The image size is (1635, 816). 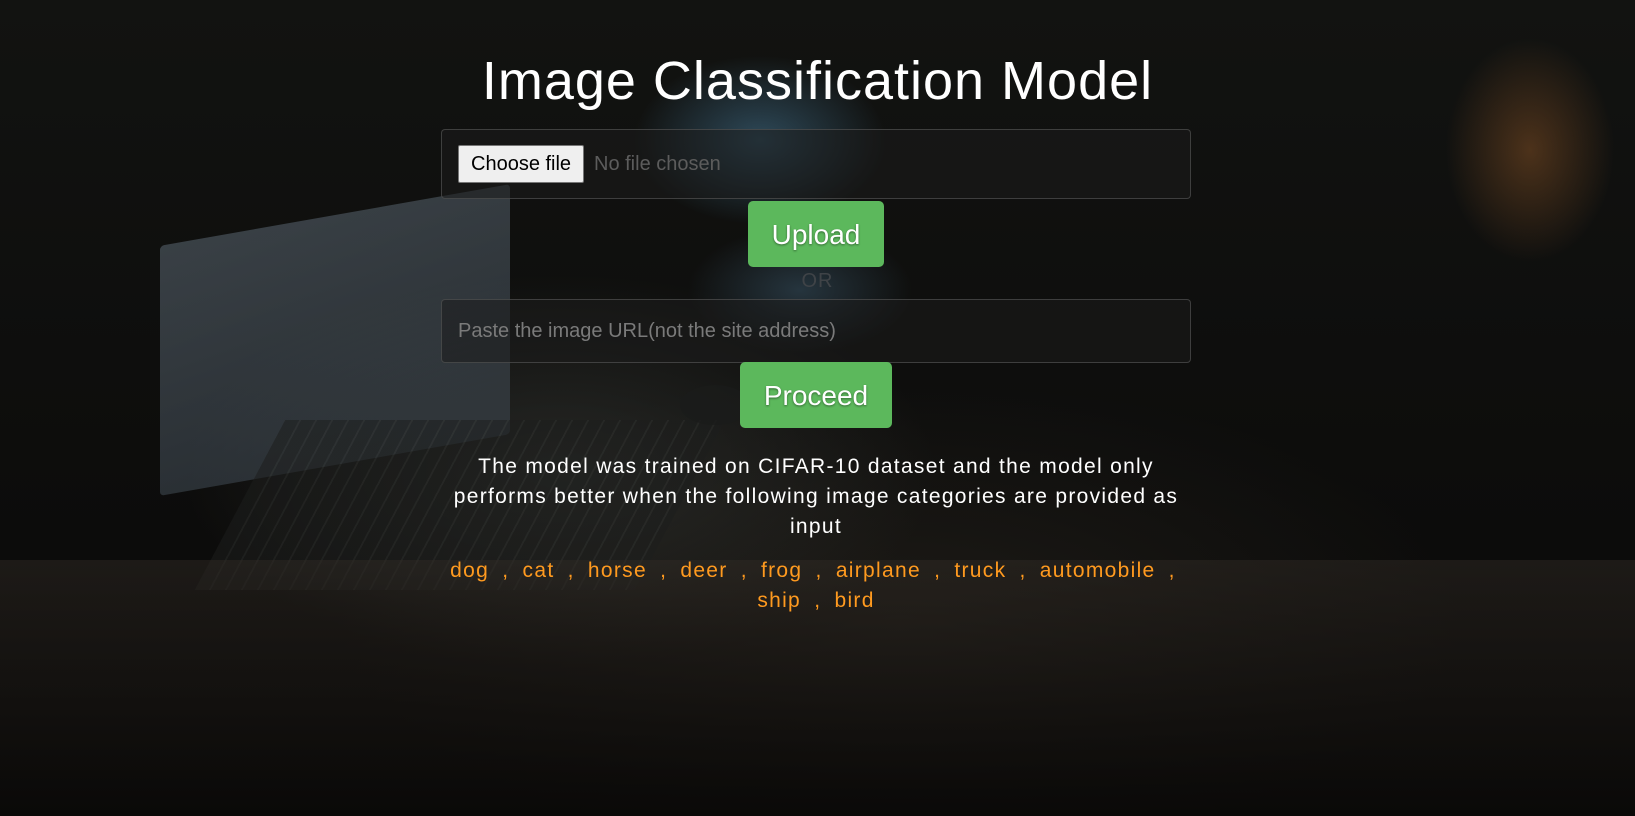 I want to click on category-item: cat, so click(x=538, y=570).